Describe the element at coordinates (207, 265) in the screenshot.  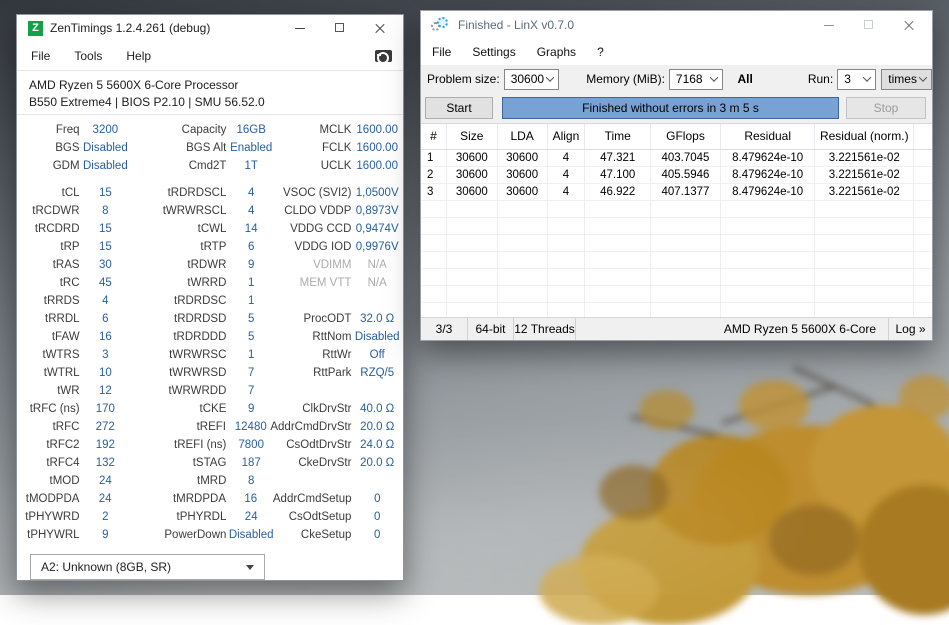
I see `timing-label: tRDWR` at that location.